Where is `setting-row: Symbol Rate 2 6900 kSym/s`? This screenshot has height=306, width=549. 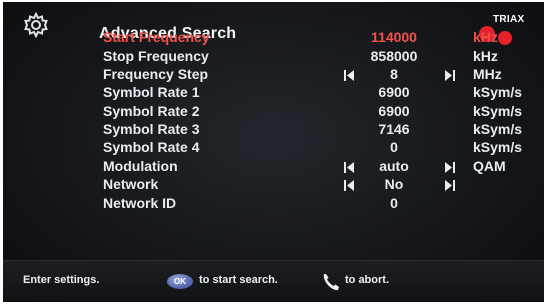 setting-row: Symbol Rate 2 6900 kSym/s is located at coordinates (273, 113).